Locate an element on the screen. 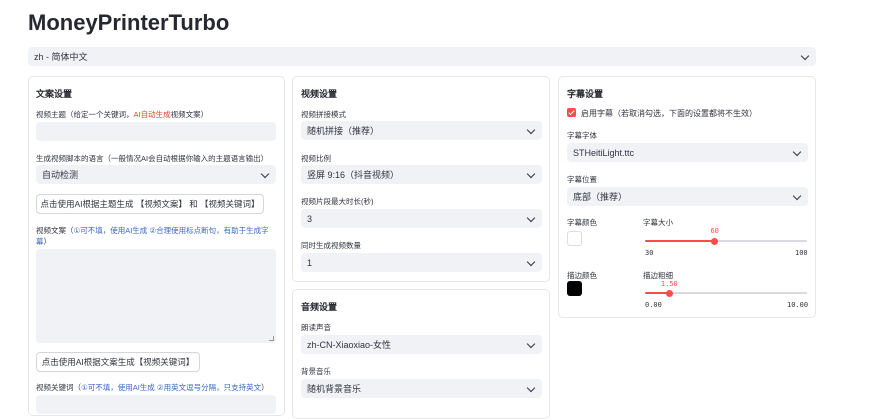 This screenshot has width=872, height=419. language-select-value: zh - 简体中文 is located at coordinates (61, 57).